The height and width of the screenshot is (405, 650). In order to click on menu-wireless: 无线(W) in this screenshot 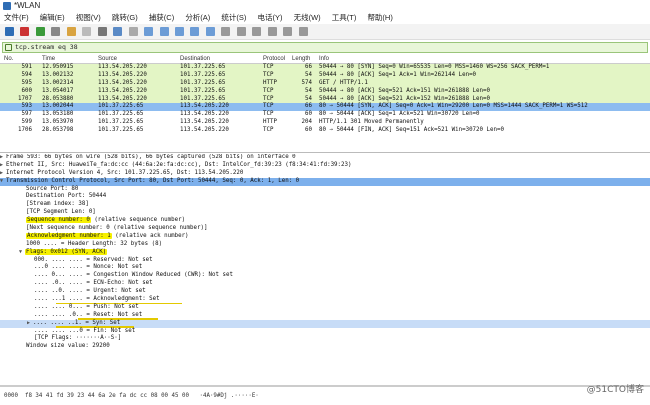, I will do `click(307, 17)`.